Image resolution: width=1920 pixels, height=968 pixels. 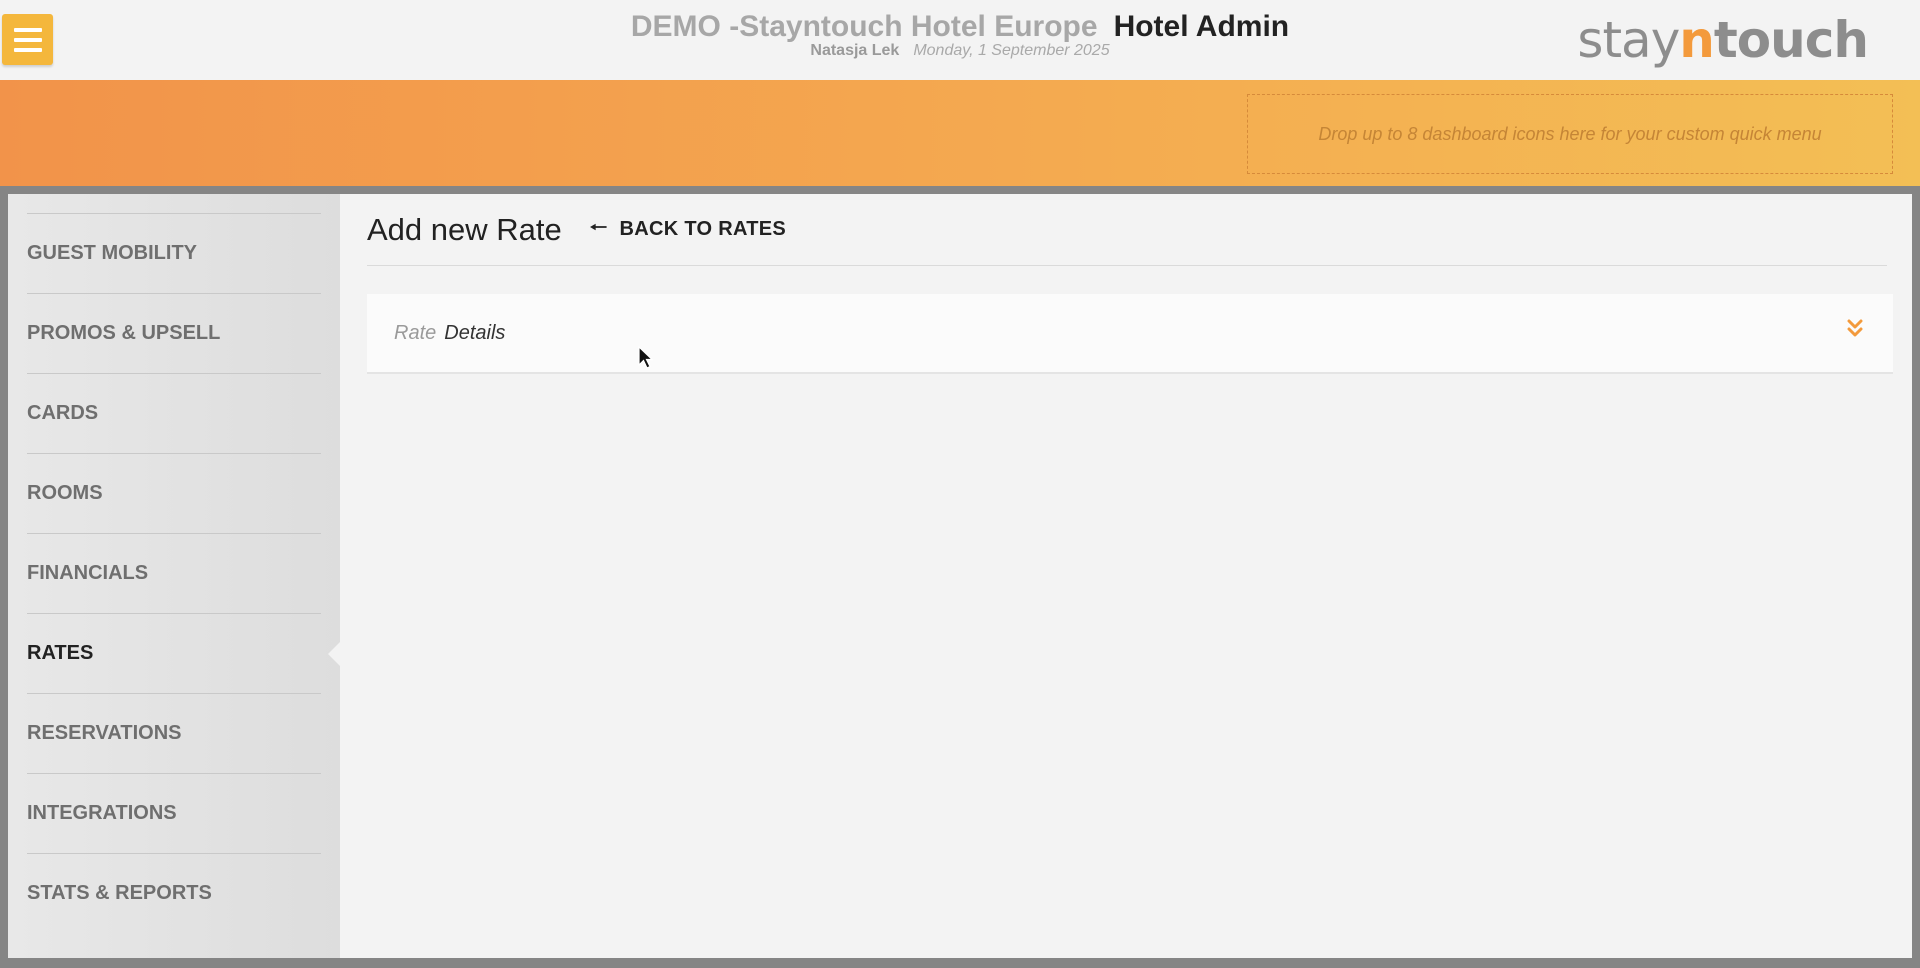 What do you see at coordinates (1791, 40) in the screenshot?
I see `logo-text-touch: touch` at bounding box center [1791, 40].